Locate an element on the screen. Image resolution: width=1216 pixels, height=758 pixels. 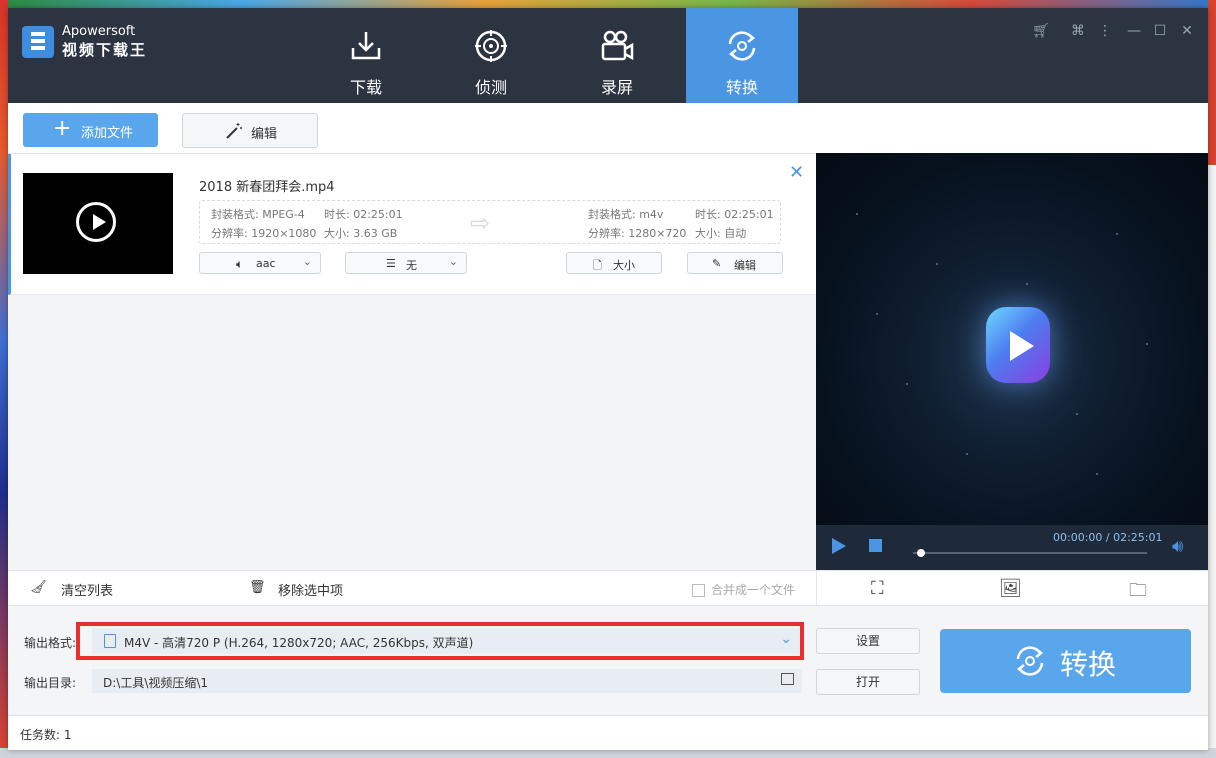
tab-record-label: 录屏 is located at coordinates (616, 87).